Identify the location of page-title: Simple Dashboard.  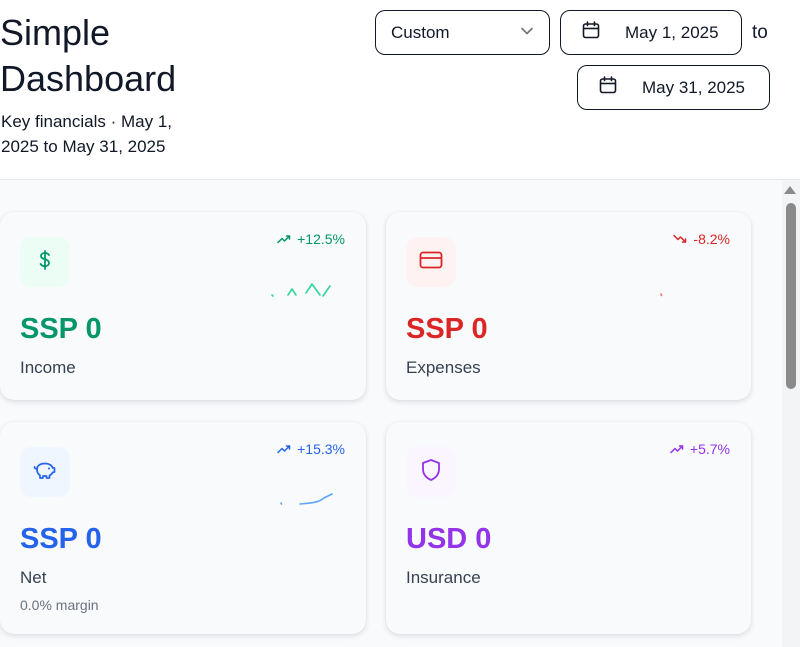
(88, 55).